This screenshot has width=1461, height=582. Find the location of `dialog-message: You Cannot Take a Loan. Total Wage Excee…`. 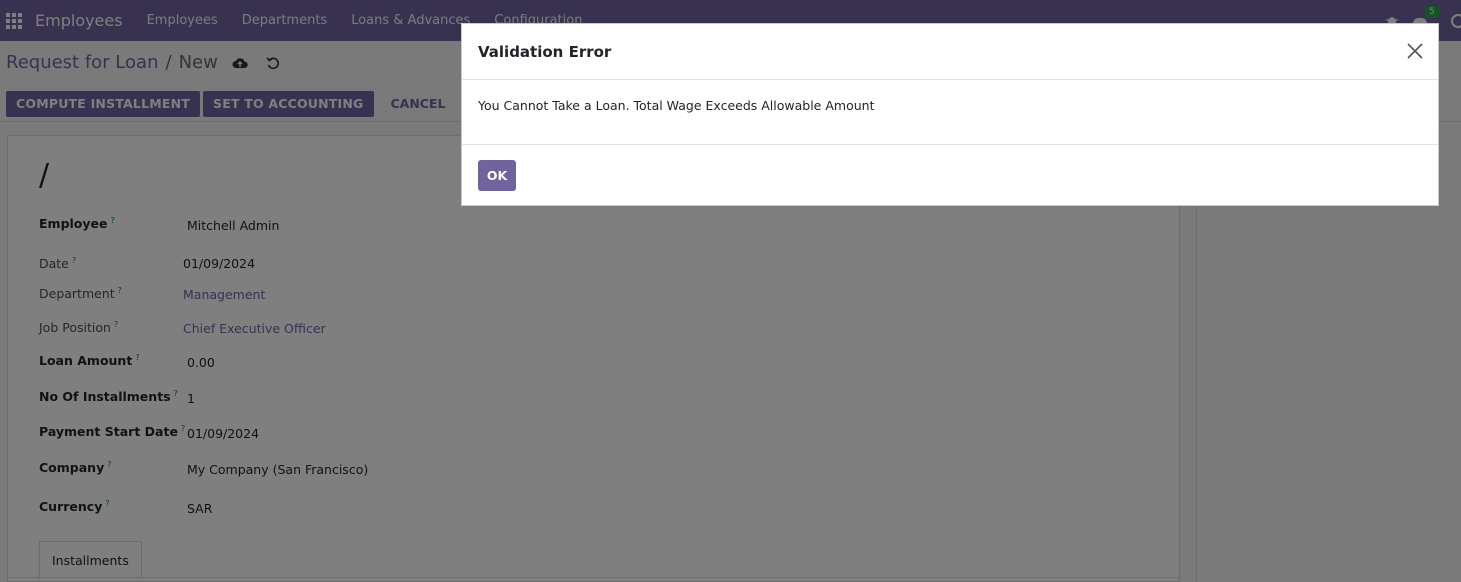

dialog-message: You Cannot Take a Loan. Total Wage Excee… is located at coordinates (676, 105).